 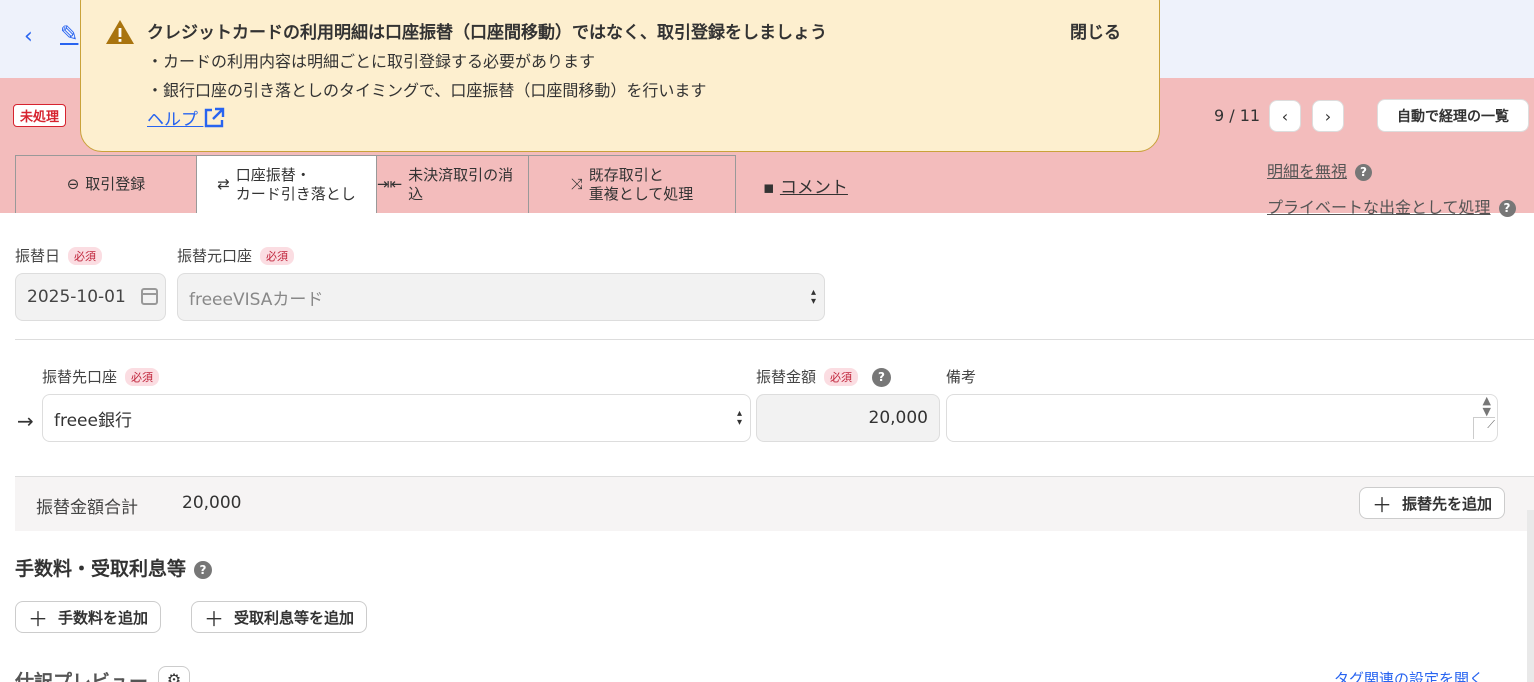 What do you see at coordinates (427, 90) in the screenshot?
I see `toast-line: ・銀行口座の引き落としのタイミングで、口座振替（口座間移動）を行います` at bounding box center [427, 90].